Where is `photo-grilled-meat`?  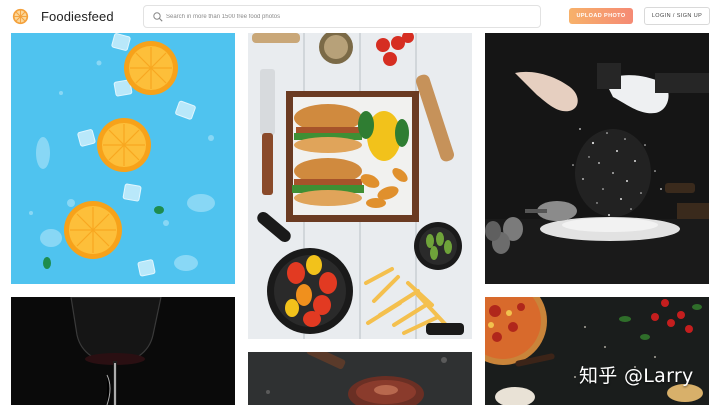 photo-grilled-meat is located at coordinates (360, 378).